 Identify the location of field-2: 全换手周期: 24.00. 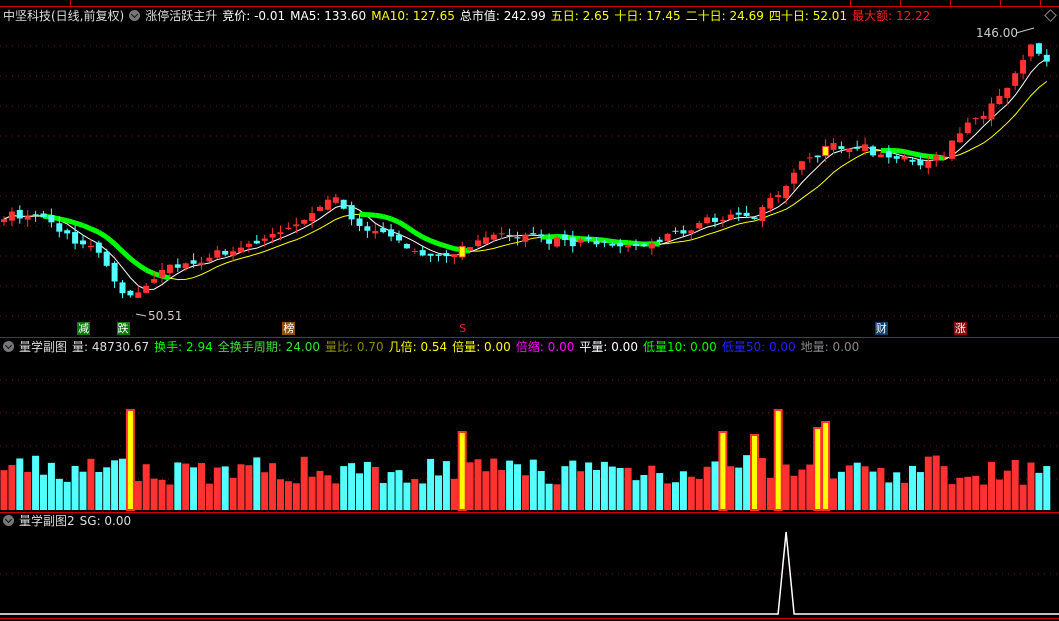
(268, 347).